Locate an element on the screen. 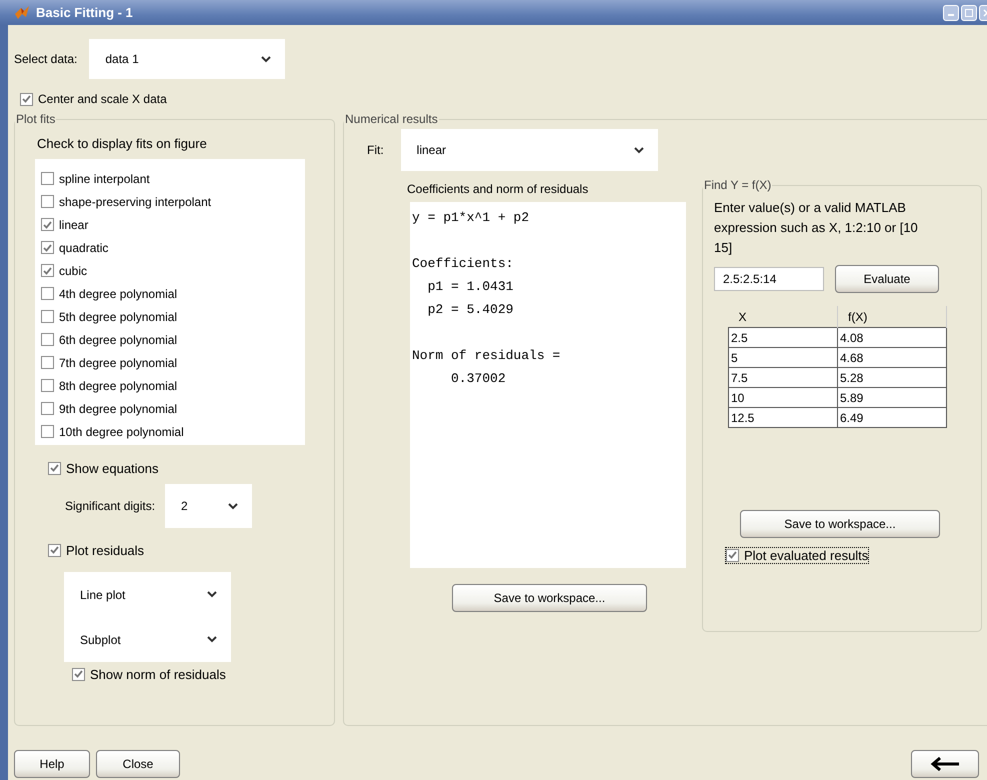  checkbox-label: quadratic is located at coordinates (83, 247).